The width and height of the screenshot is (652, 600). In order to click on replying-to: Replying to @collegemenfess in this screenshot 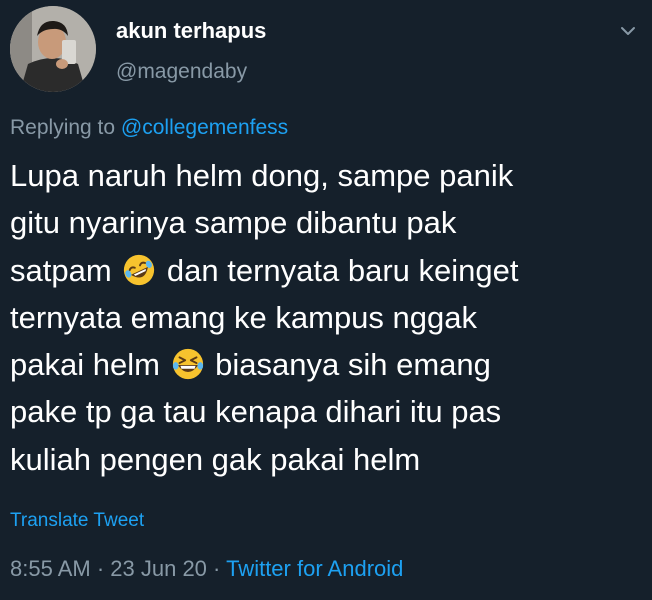, I will do `click(149, 128)`.